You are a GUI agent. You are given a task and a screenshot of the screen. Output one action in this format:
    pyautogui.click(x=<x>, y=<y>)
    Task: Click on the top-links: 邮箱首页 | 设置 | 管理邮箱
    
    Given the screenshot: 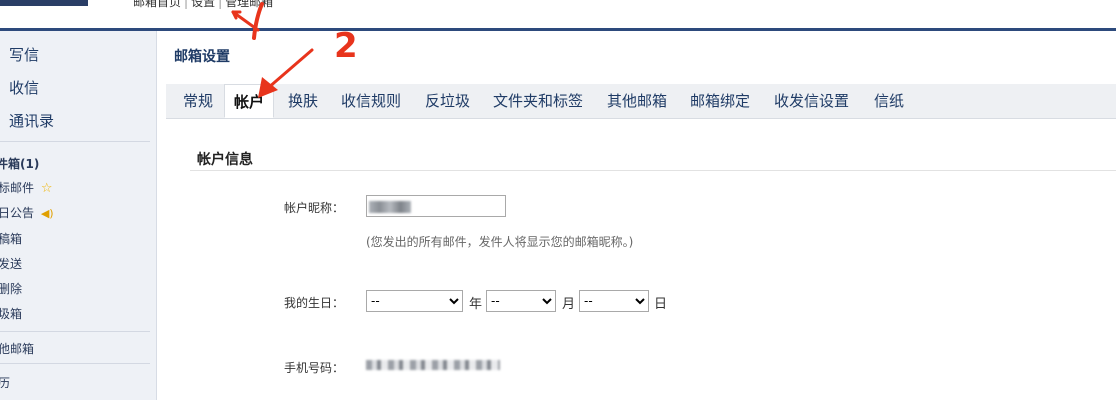 What is the action you would take?
    pyautogui.click(x=203, y=5)
    